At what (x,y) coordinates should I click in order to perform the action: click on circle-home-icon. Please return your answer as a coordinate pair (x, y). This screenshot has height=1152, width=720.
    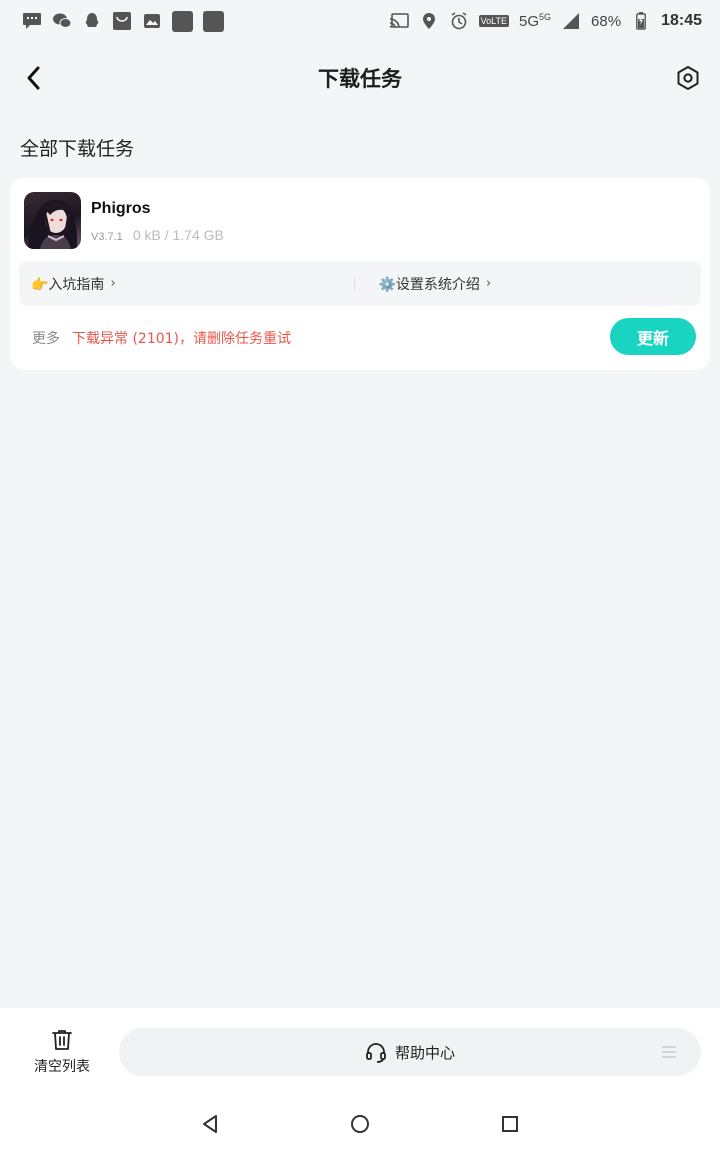
    Looking at the image, I should click on (360, 1124).